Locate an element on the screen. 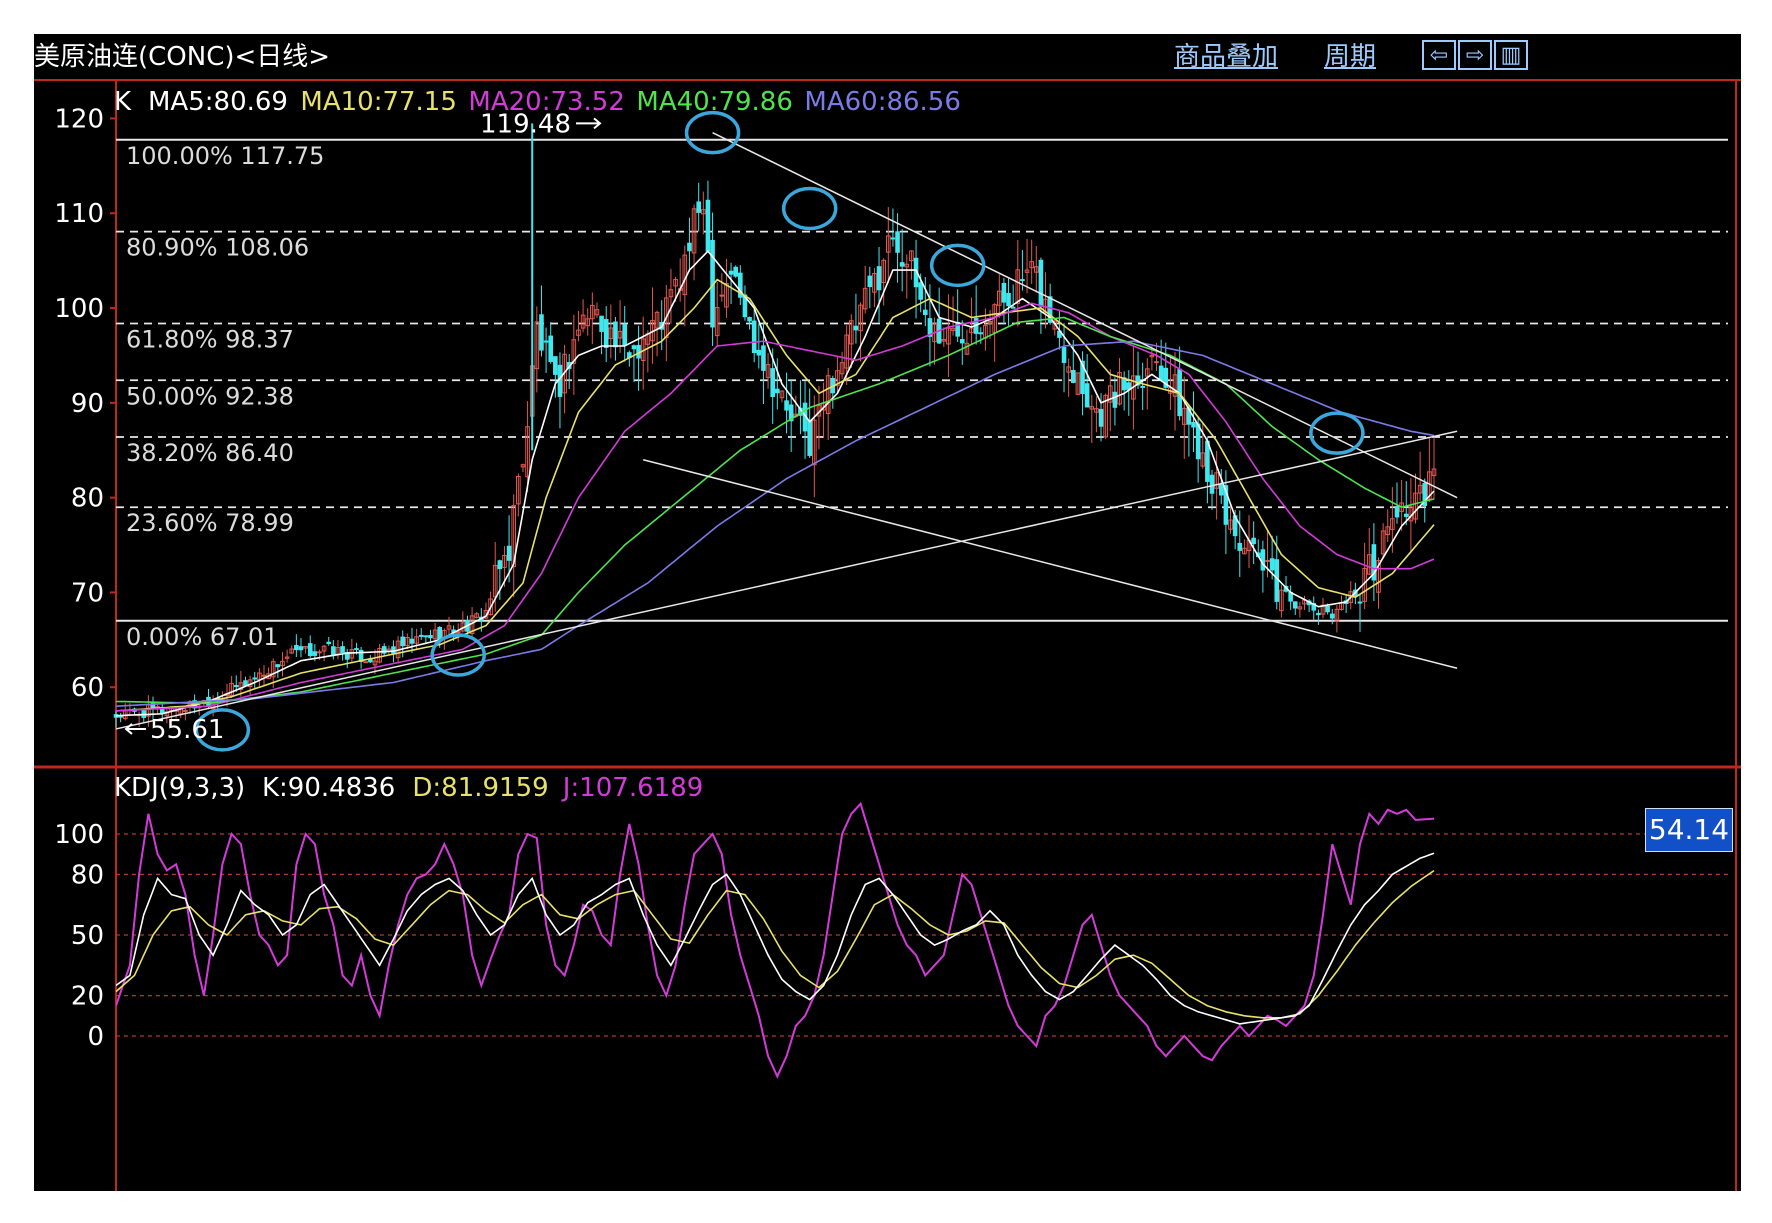 The width and height of the screenshot is (1772, 1223). kdj-y-tick: 50 is located at coordinates (87, 936).